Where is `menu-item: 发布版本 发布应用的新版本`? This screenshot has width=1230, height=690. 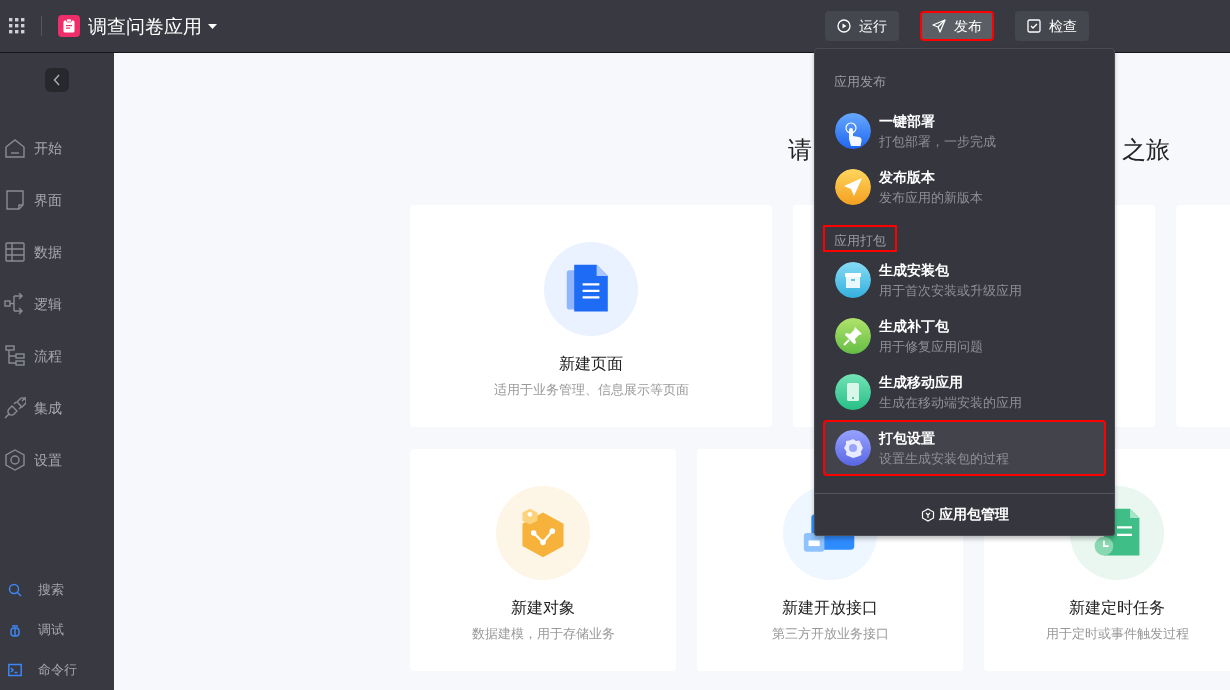 menu-item: 发布版本 发布应用的新版本 is located at coordinates (964, 187).